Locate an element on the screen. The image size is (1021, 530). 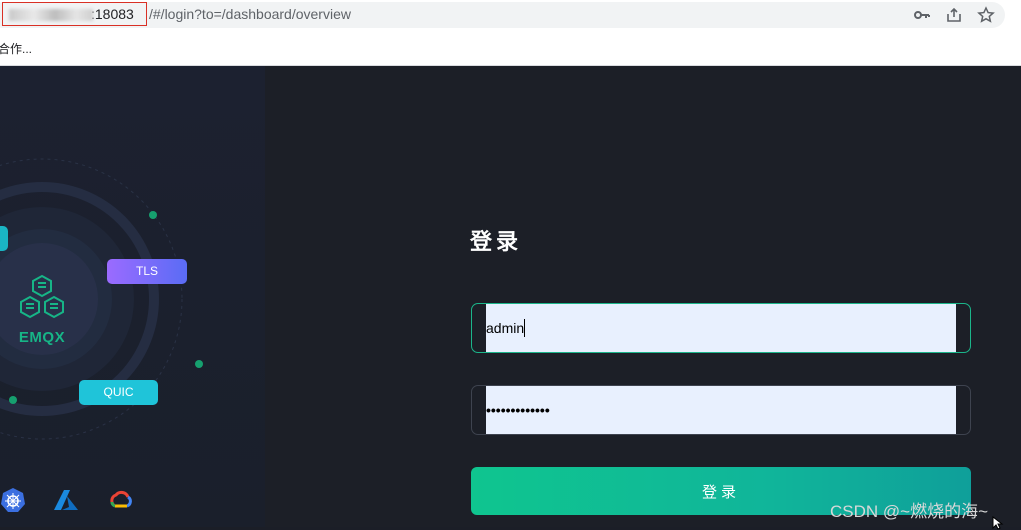
azure-icon is located at coordinates (66, 500).